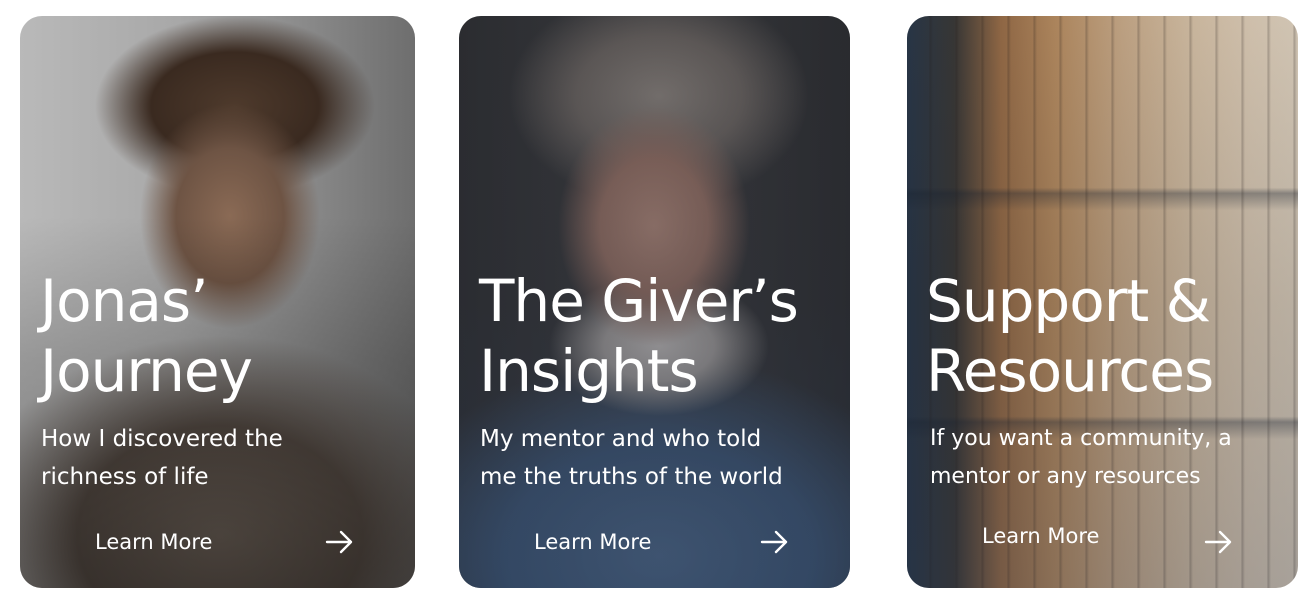  Describe the element at coordinates (124, 301) in the screenshot. I see `card-title-line: Jonas’` at that location.